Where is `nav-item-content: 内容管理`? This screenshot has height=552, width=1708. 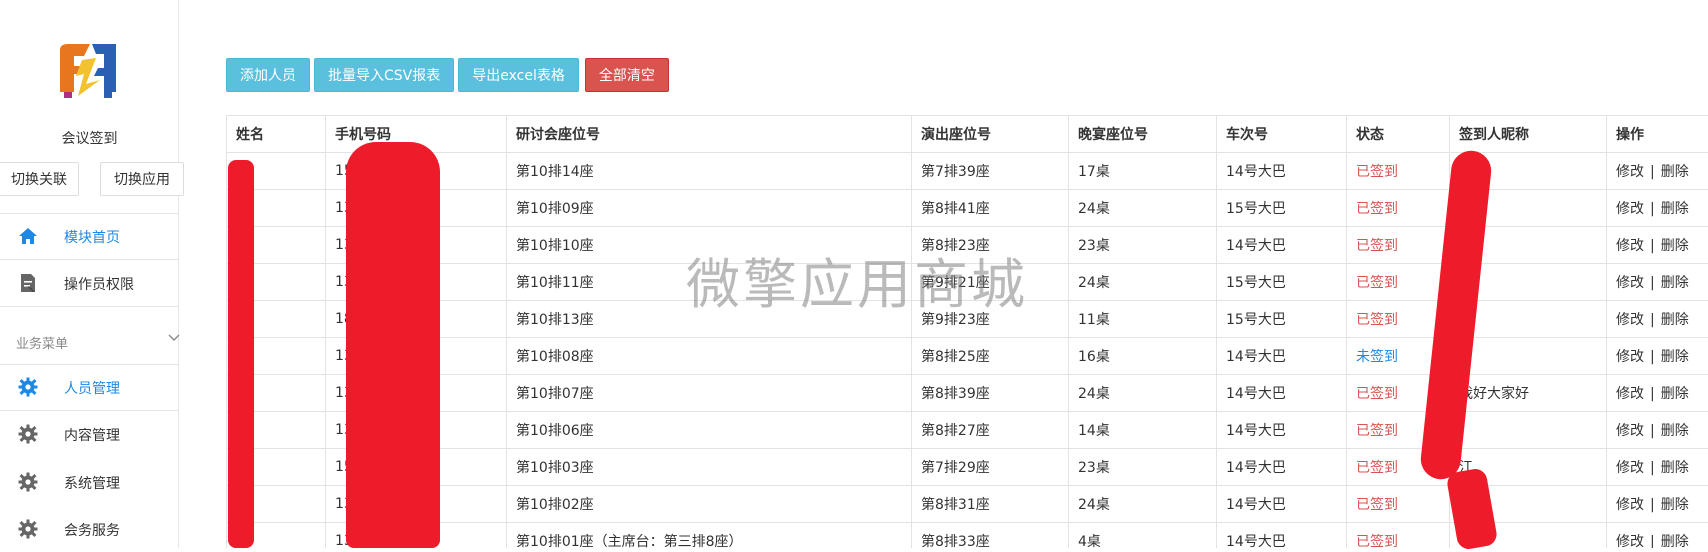 nav-item-content: 内容管理 is located at coordinates (89, 434).